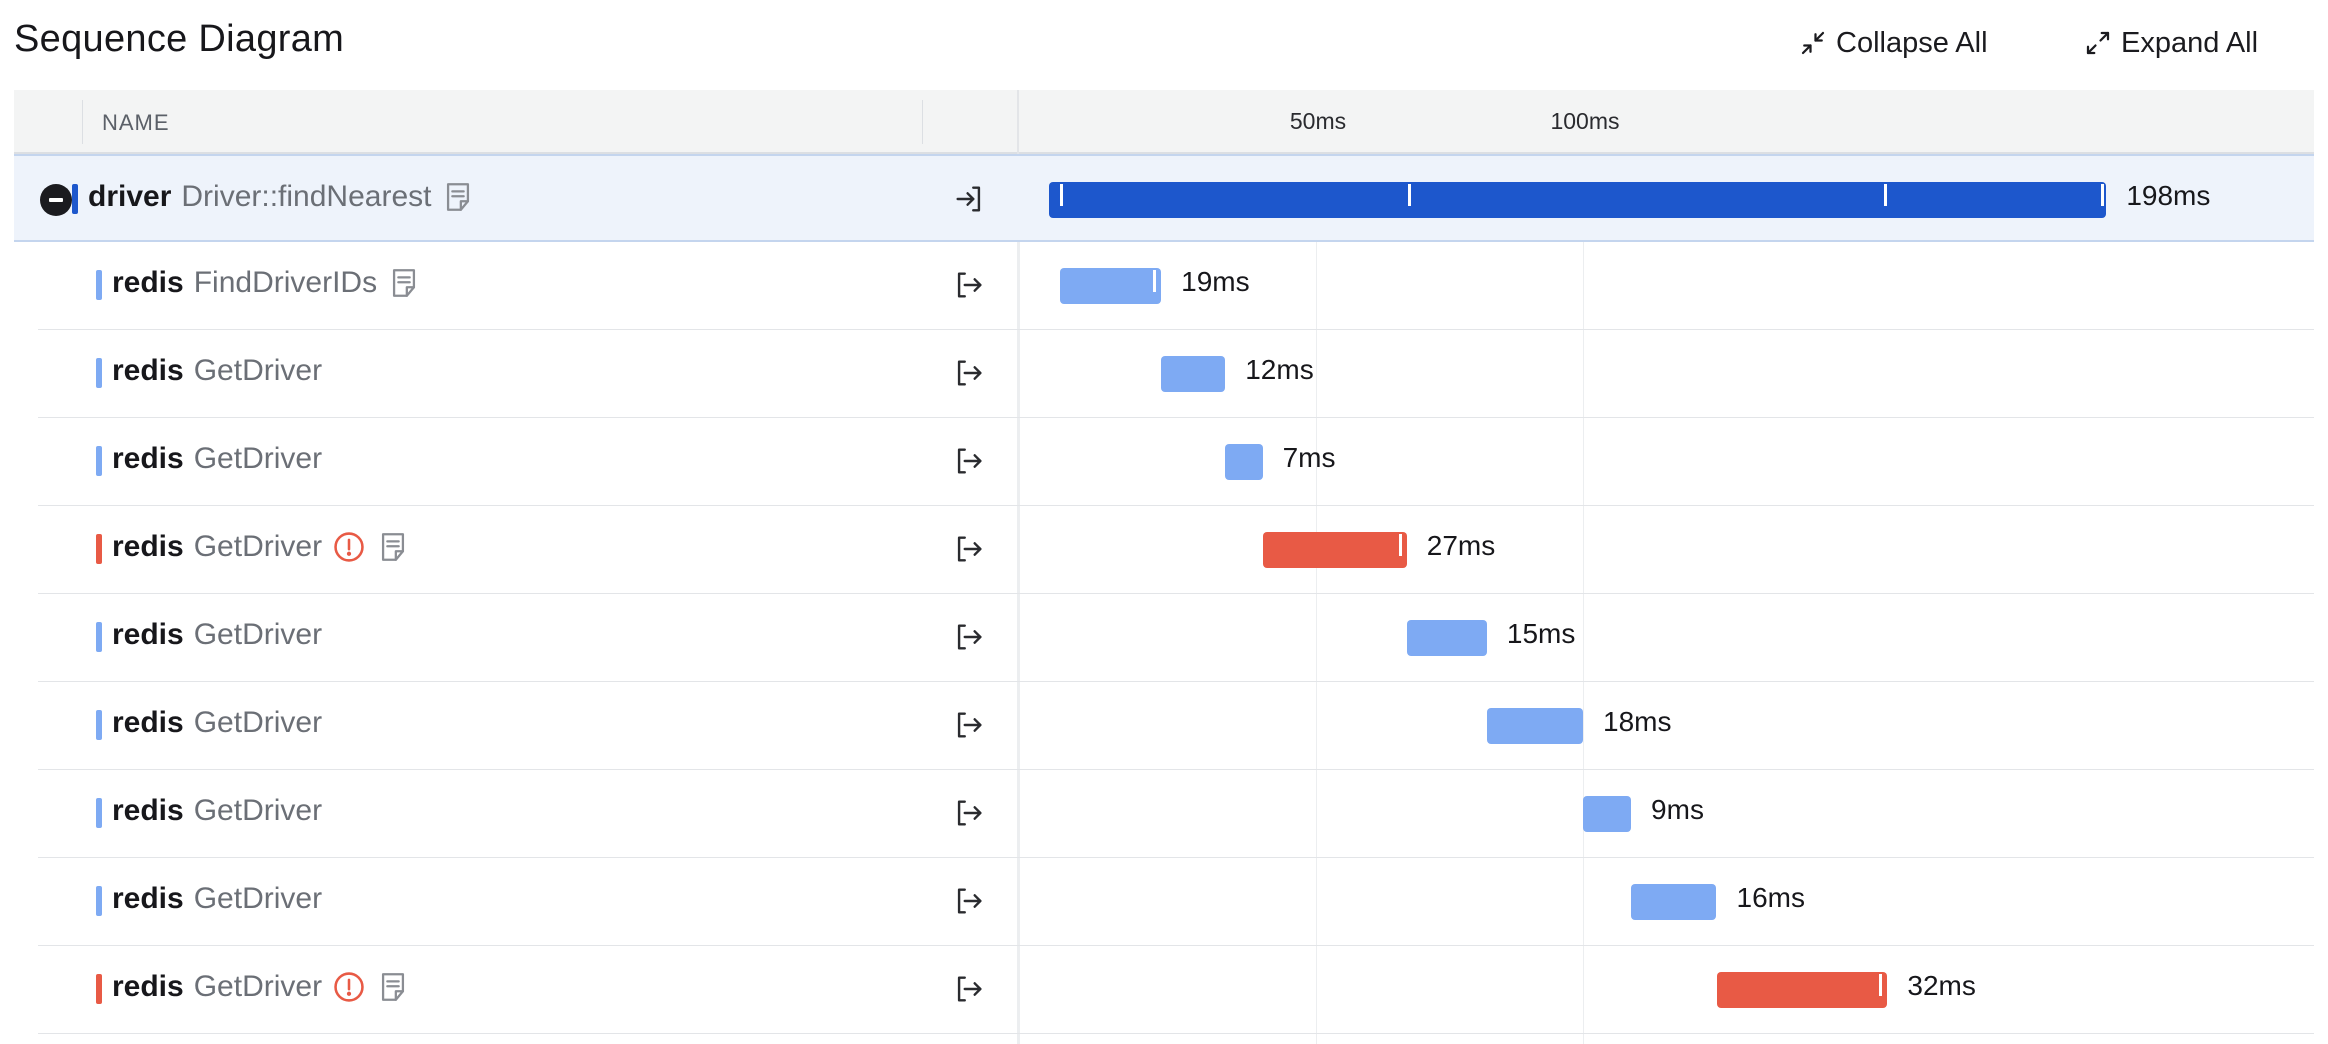  Describe the element at coordinates (1164, 638) in the screenshot. I see `table-row: redis GetDriver 15ms` at that location.